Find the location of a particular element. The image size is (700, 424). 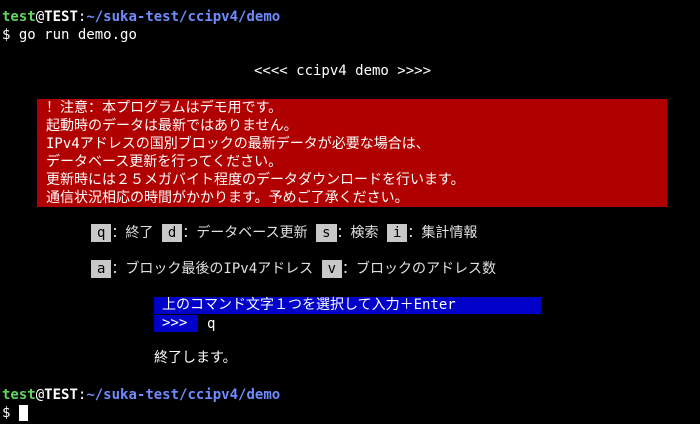

input-prompt: >>> is located at coordinates (176, 323).